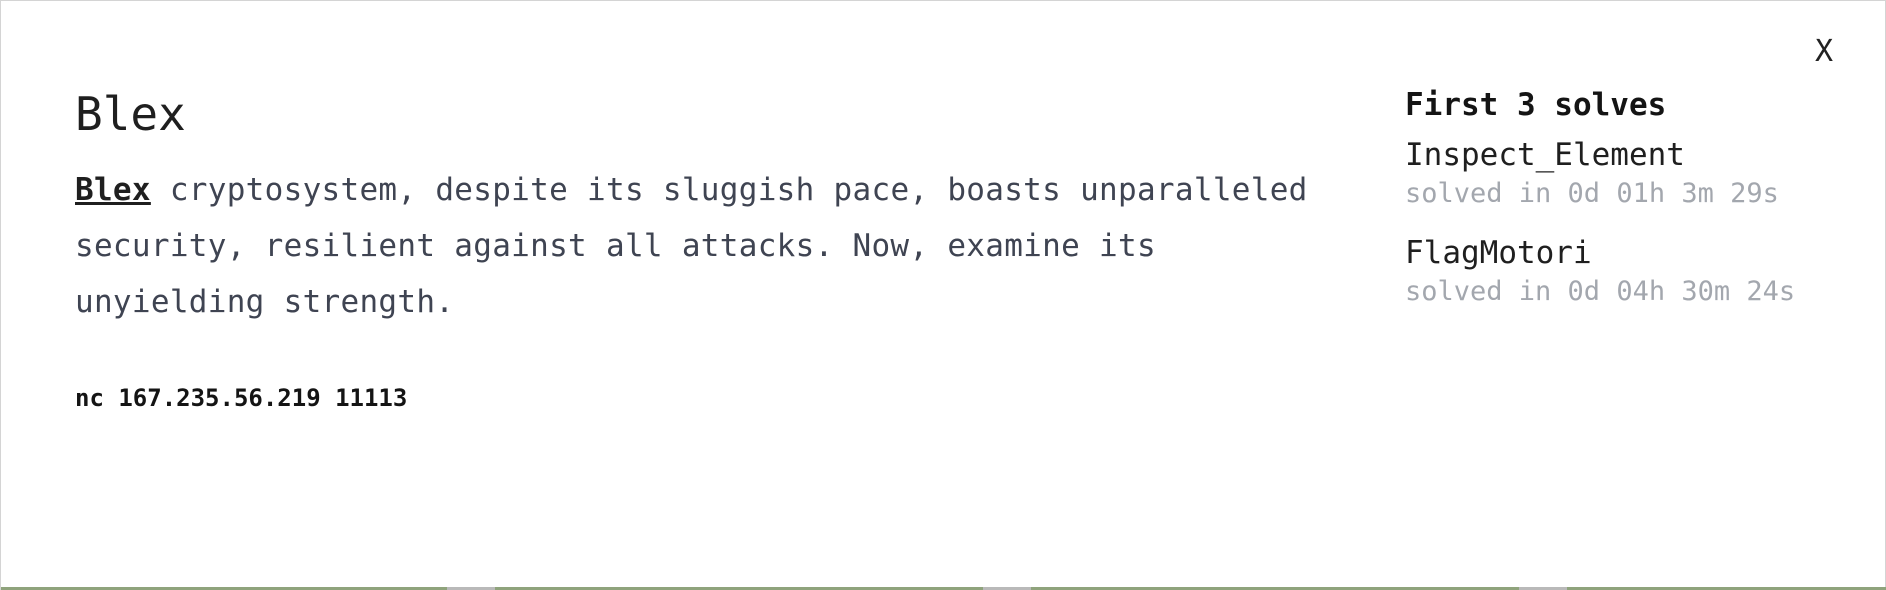 Image resolution: width=1886 pixels, height=590 pixels. What do you see at coordinates (1592, 193) in the screenshot?
I see `solve-time: solved in 0d 01h 3m 29s` at bounding box center [1592, 193].